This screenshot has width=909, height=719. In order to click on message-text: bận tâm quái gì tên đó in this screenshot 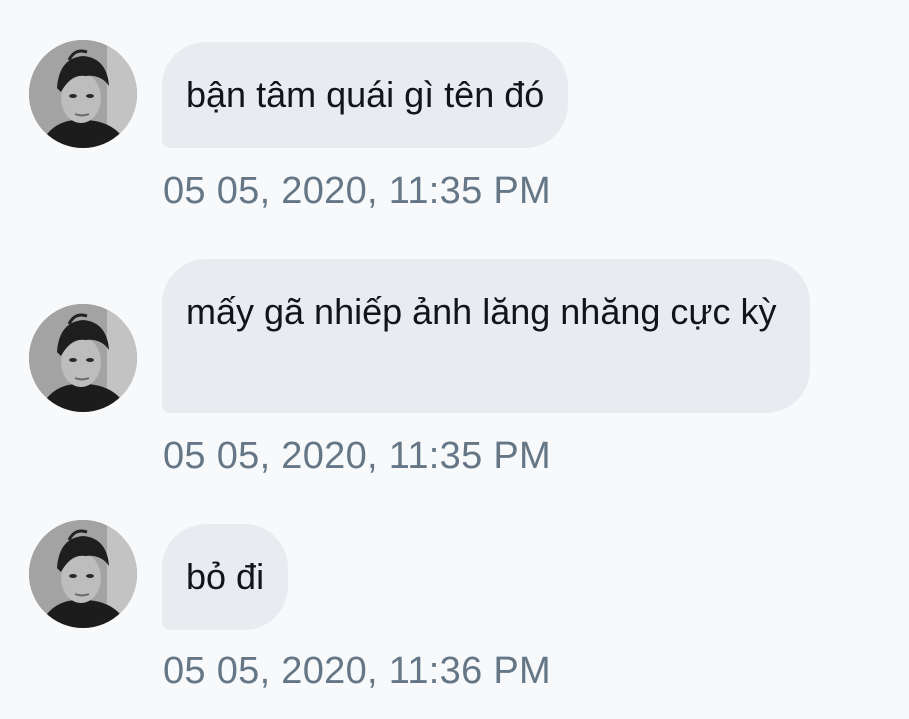, I will do `click(365, 94)`.